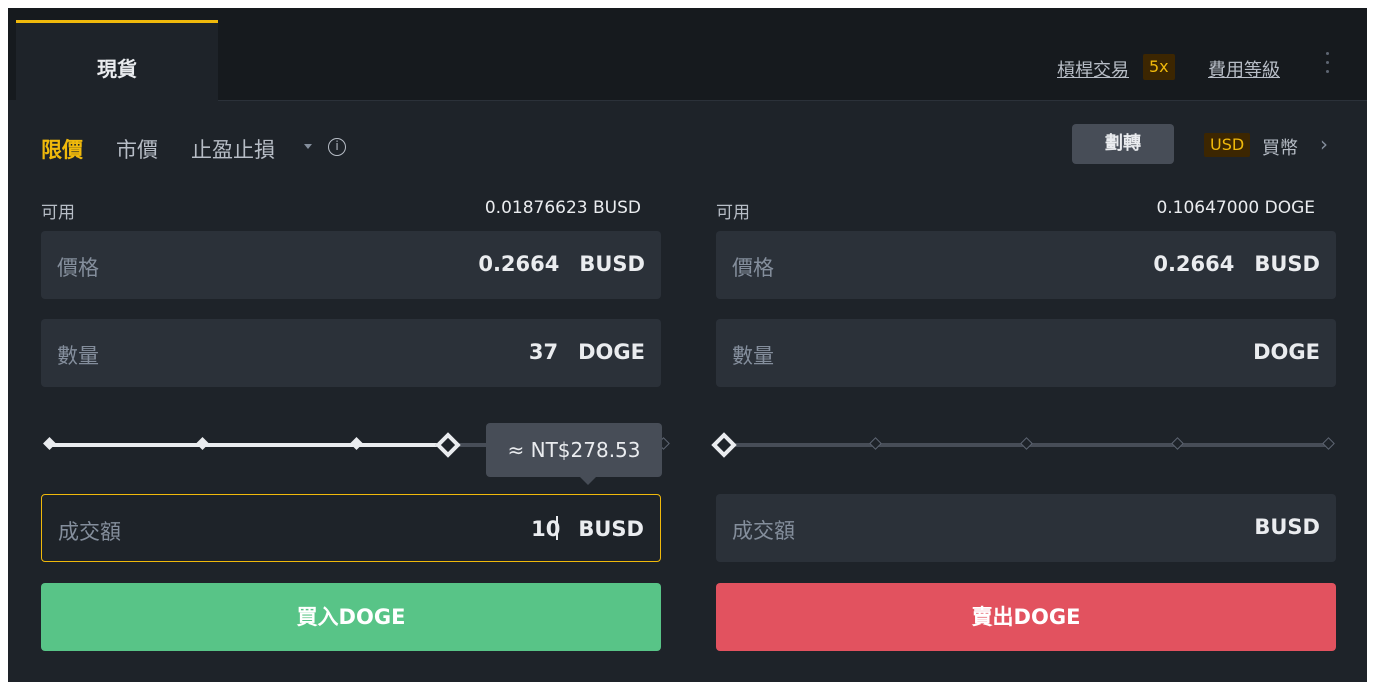  I want to click on currency-badge: USD, so click(1227, 145).